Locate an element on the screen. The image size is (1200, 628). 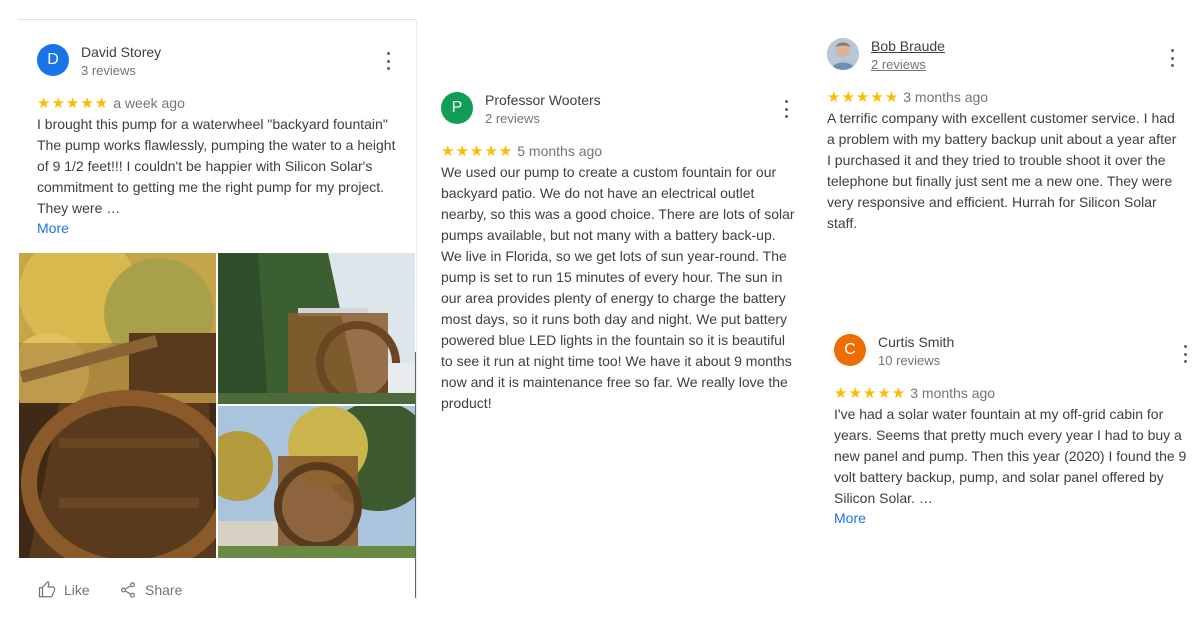
share-button: Share is located at coordinates (150, 590).